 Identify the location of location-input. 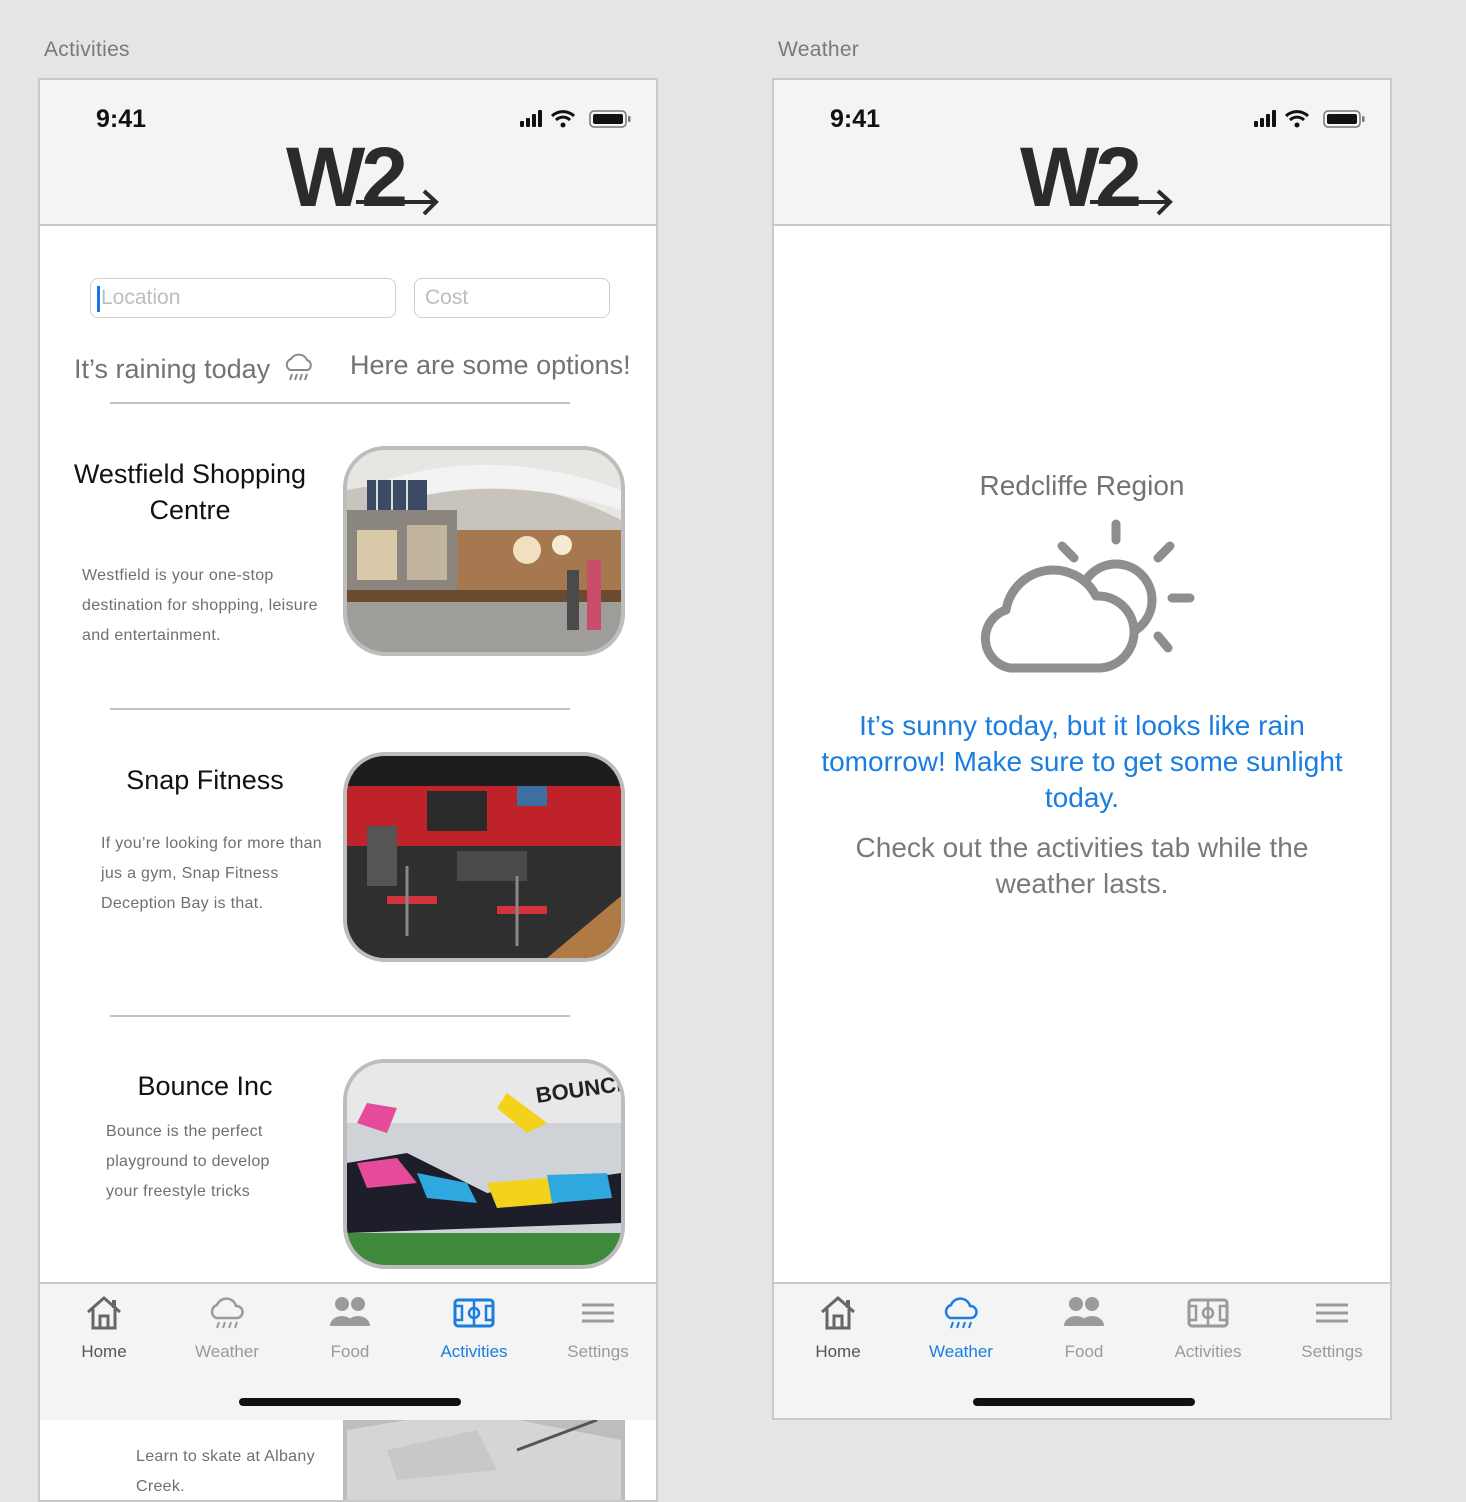
(243, 298).